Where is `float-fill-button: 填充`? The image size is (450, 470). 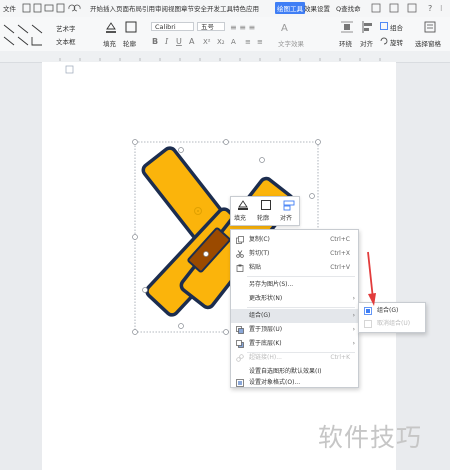
float-fill-button: 填充 is located at coordinates (240, 217).